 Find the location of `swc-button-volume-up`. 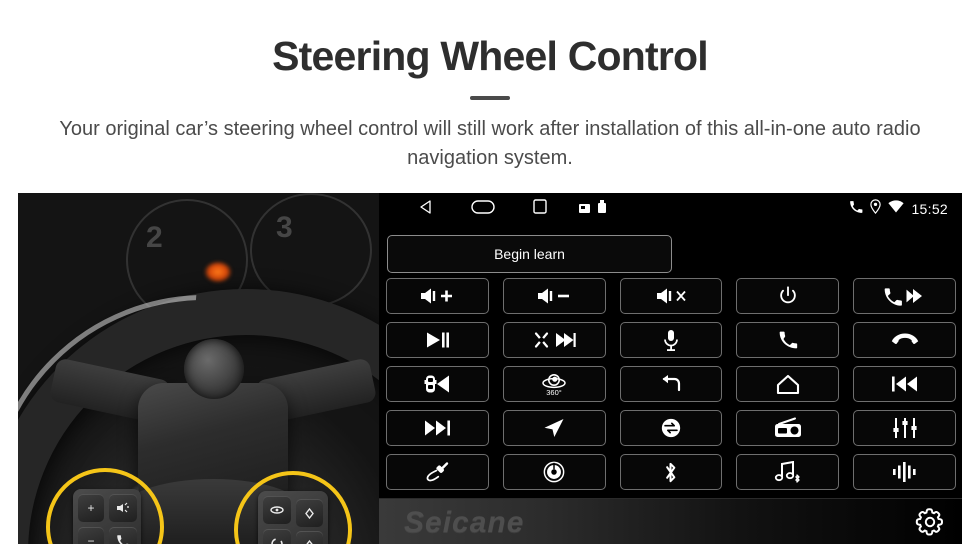

swc-button-volume-up is located at coordinates (437, 296).